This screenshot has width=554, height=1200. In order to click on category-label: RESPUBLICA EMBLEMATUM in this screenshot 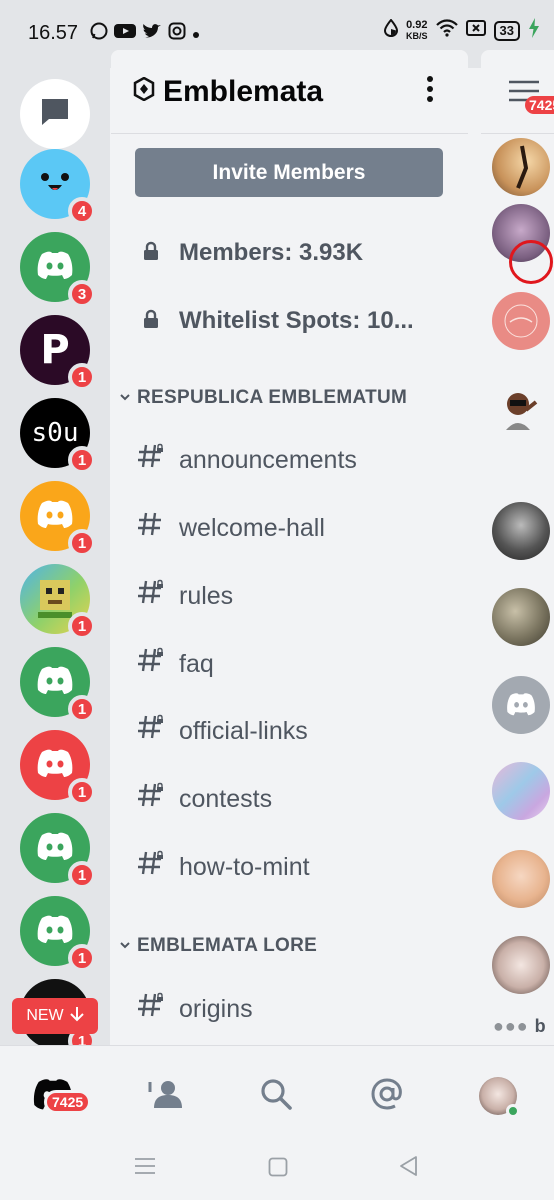, I will do `click(272, 397)`.